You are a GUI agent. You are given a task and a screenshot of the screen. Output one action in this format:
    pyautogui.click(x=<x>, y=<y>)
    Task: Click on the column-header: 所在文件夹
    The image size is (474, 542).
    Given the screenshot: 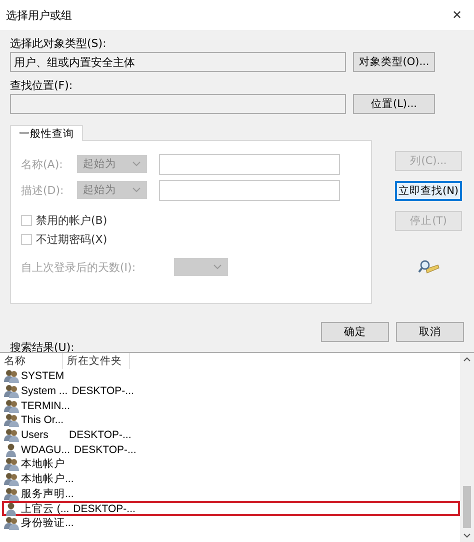 What is the action you would take?
    pyautogui.click(x=96, y=361)
    